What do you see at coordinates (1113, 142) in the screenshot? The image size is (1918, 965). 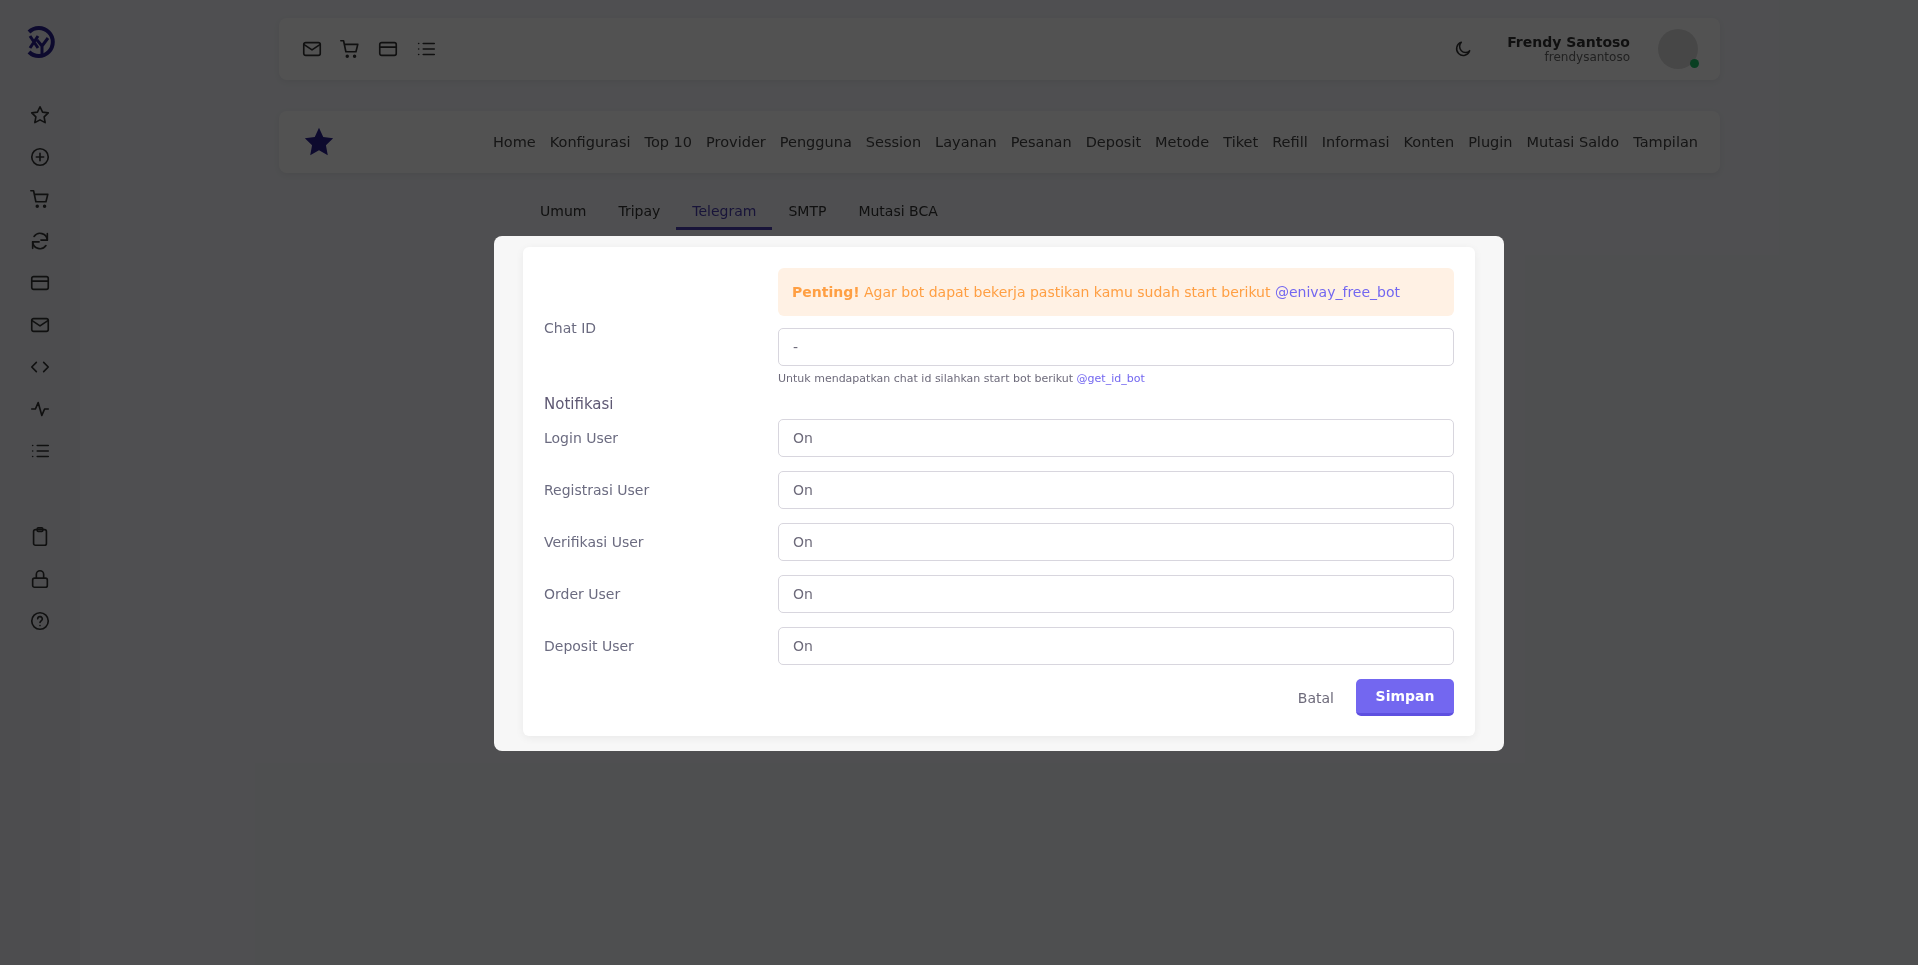 I see `nav-link: Deposit` at bounding box center [1113, 142].